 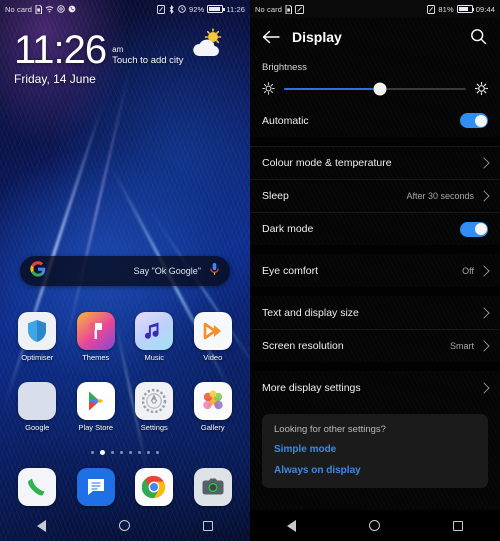 What do you see at coordinates (332, 88) in the screenshot?
I see `brightness-fill` at bounding box center [332, 88].